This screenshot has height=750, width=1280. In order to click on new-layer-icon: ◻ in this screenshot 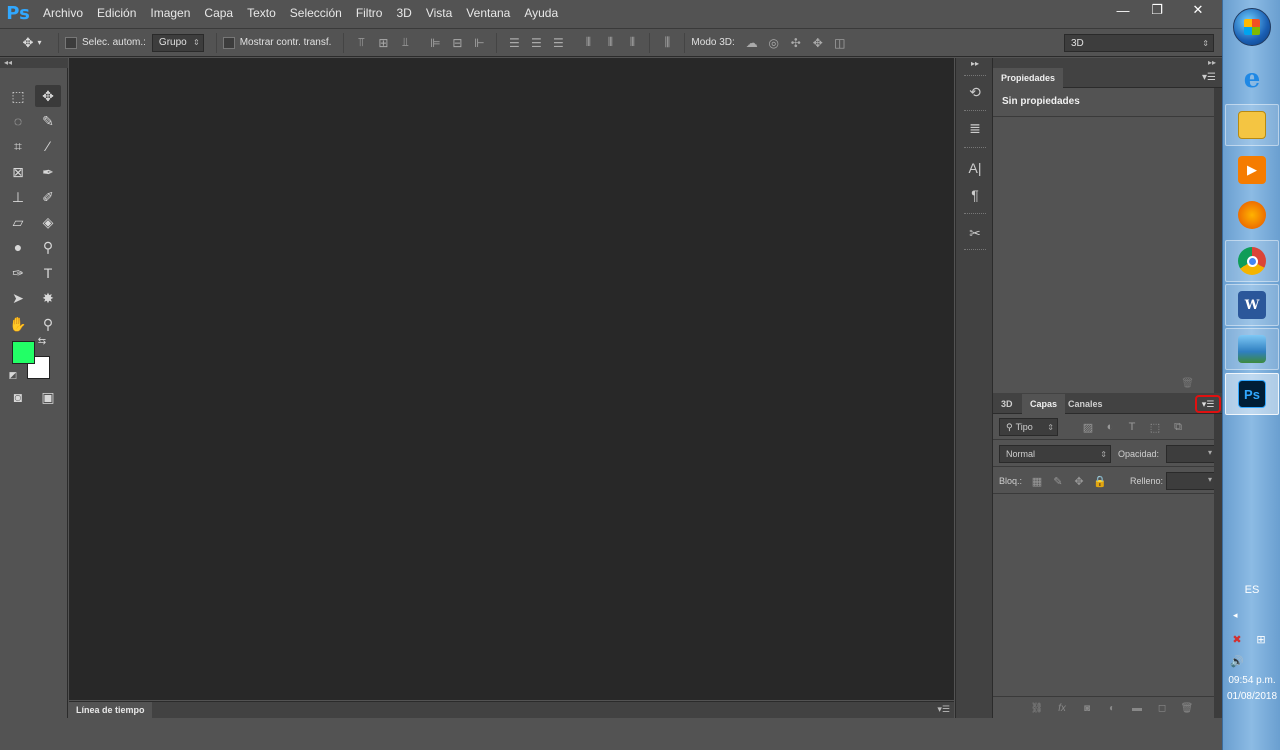, I will do `click(1162, 708)`.